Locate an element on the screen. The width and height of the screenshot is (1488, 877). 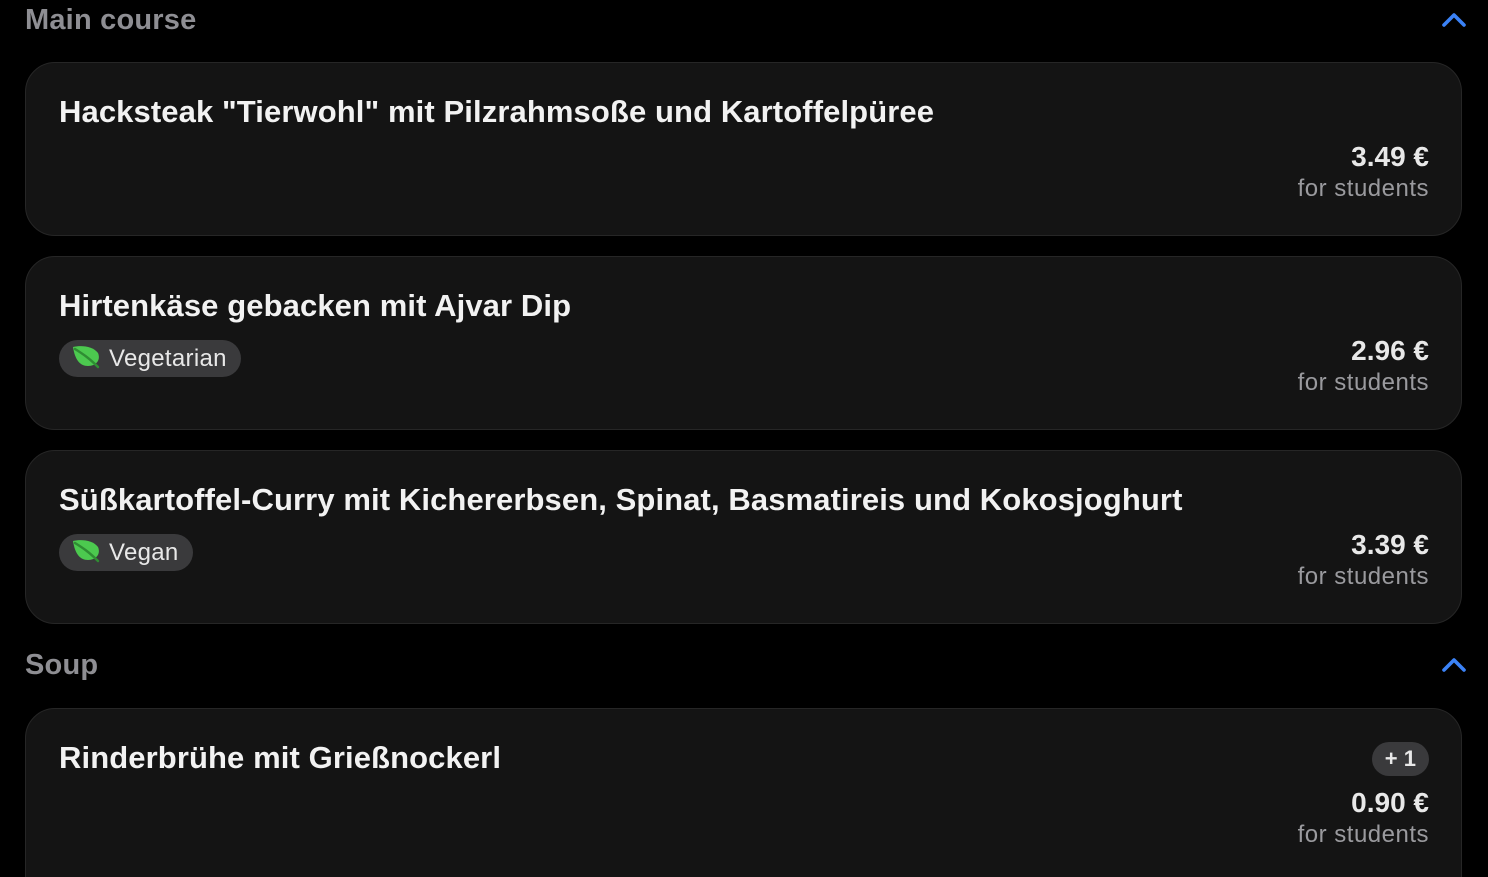
dish-name: Hirtenkäse gebacken mit Ajvar Dip is located at coordinates (315, 305).